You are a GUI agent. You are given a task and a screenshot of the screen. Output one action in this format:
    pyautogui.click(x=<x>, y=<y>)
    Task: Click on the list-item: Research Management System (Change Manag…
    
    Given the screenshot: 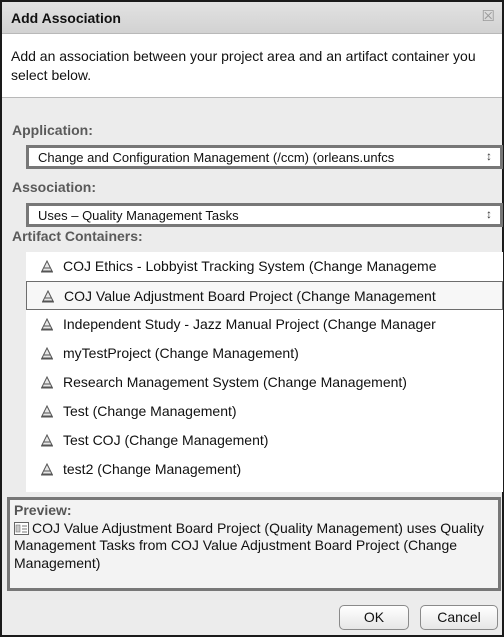 What is the action you would take?
    pyautogui.click(x=264, y=382)
    